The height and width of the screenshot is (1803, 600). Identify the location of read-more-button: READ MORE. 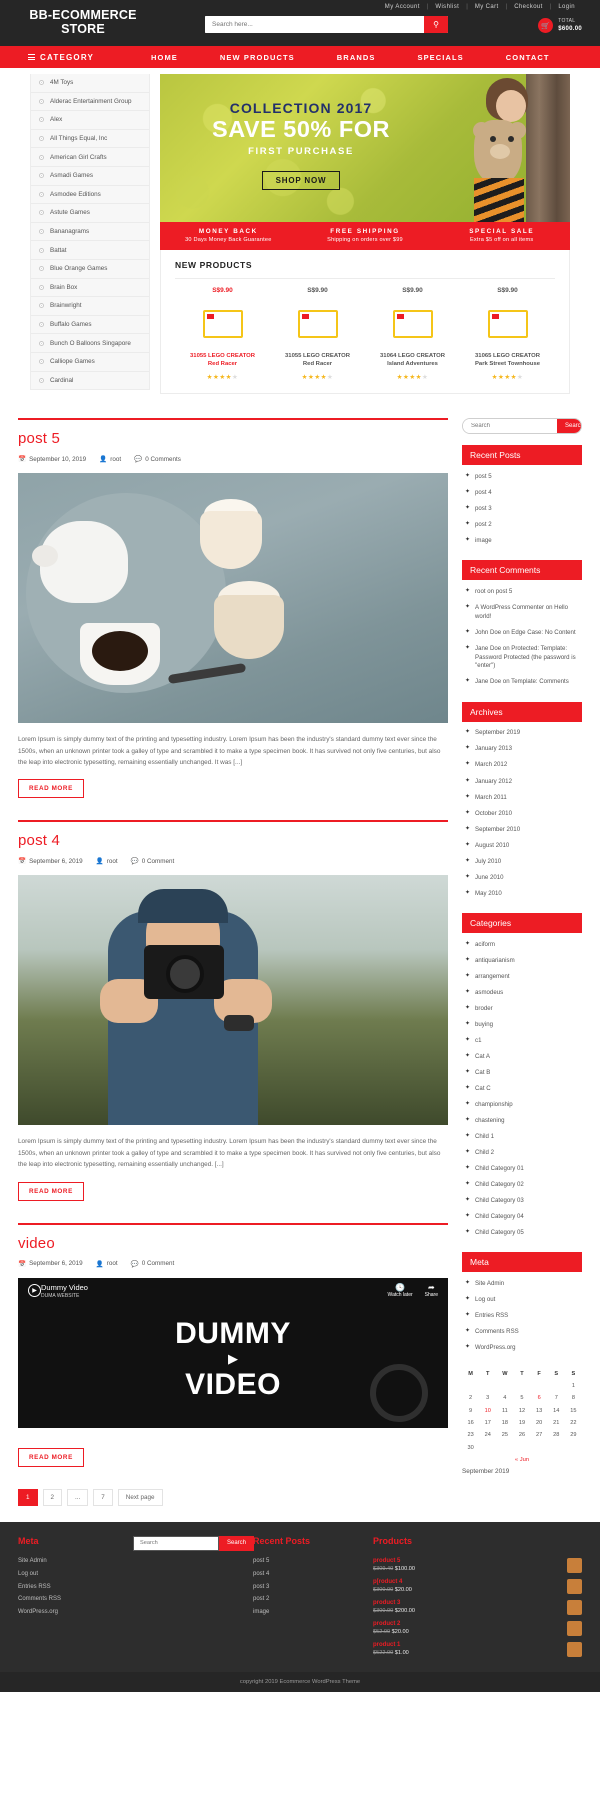
(51, 1191).